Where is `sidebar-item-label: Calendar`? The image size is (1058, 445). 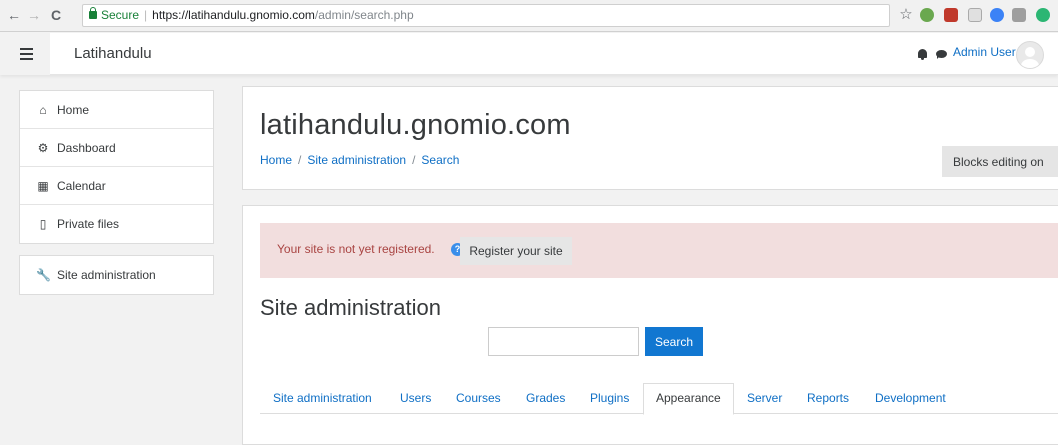 sidebar-item-label: Calendar is located at coordinates (81, 186).